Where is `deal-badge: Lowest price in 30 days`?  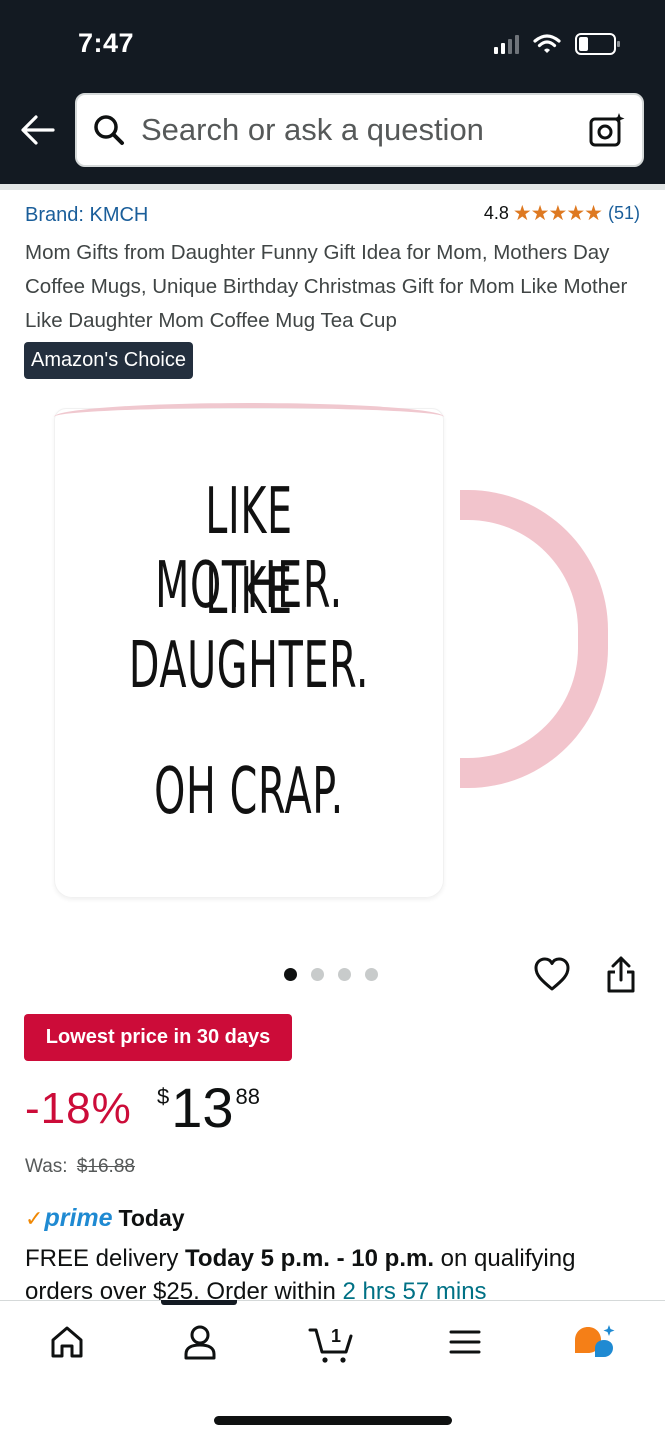 deal-badge: Lowest price in 30 days is located at coordinates (158, 1037).